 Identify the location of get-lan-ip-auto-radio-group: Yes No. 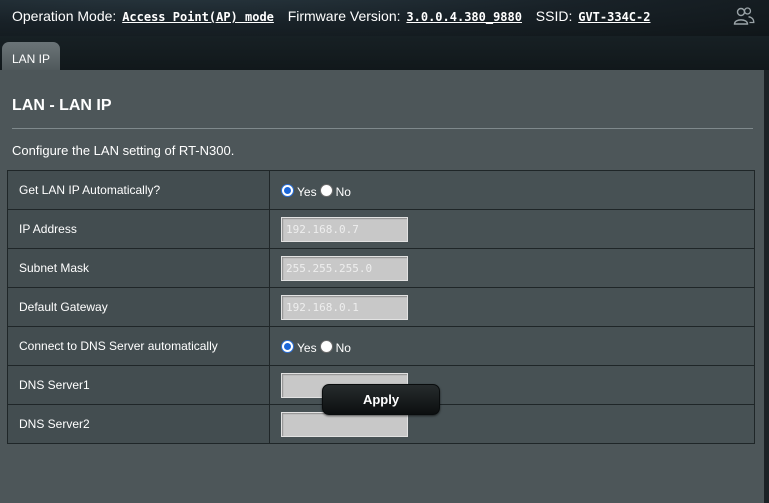
(517, 190).